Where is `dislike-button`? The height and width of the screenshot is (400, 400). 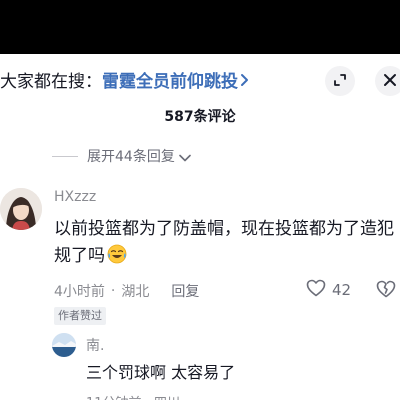 dislike-button is located at coordinates (386, 291).